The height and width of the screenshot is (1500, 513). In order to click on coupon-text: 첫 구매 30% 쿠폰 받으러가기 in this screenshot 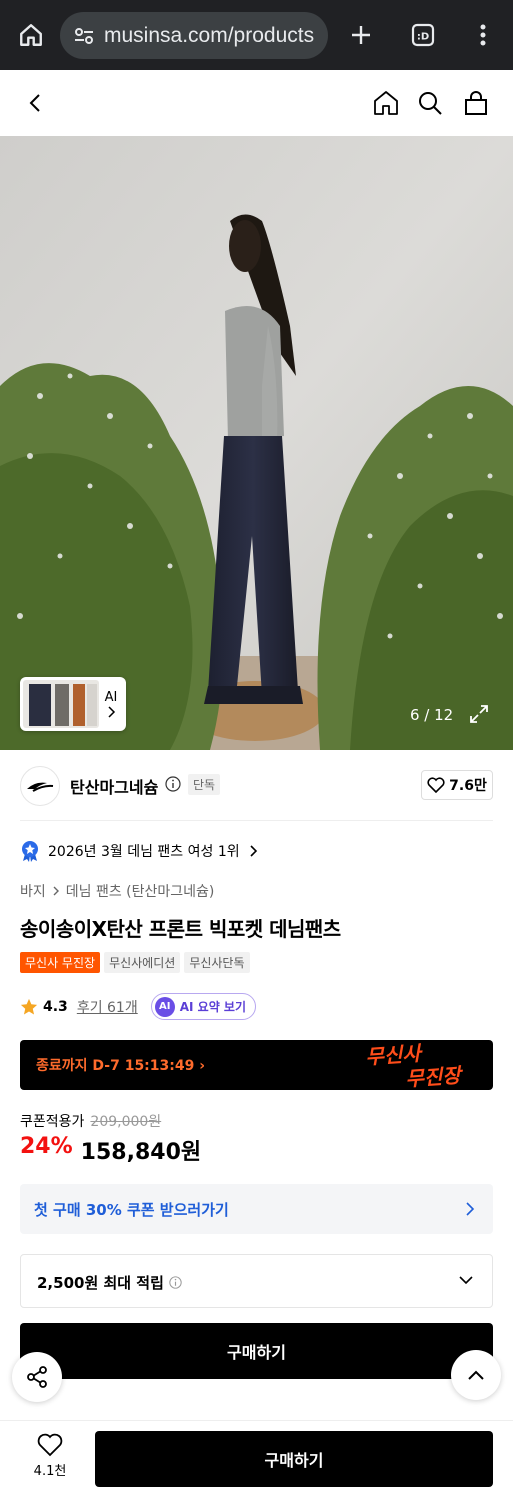, I will do `click(131, 1210)`.